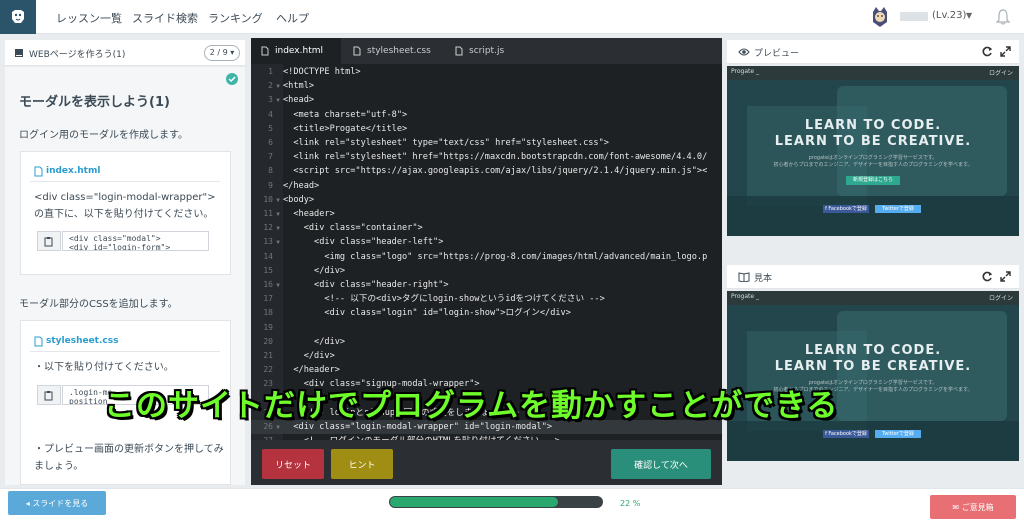  I want to click on sample-twitter-button: Twitterで登録, so click(898, 434).